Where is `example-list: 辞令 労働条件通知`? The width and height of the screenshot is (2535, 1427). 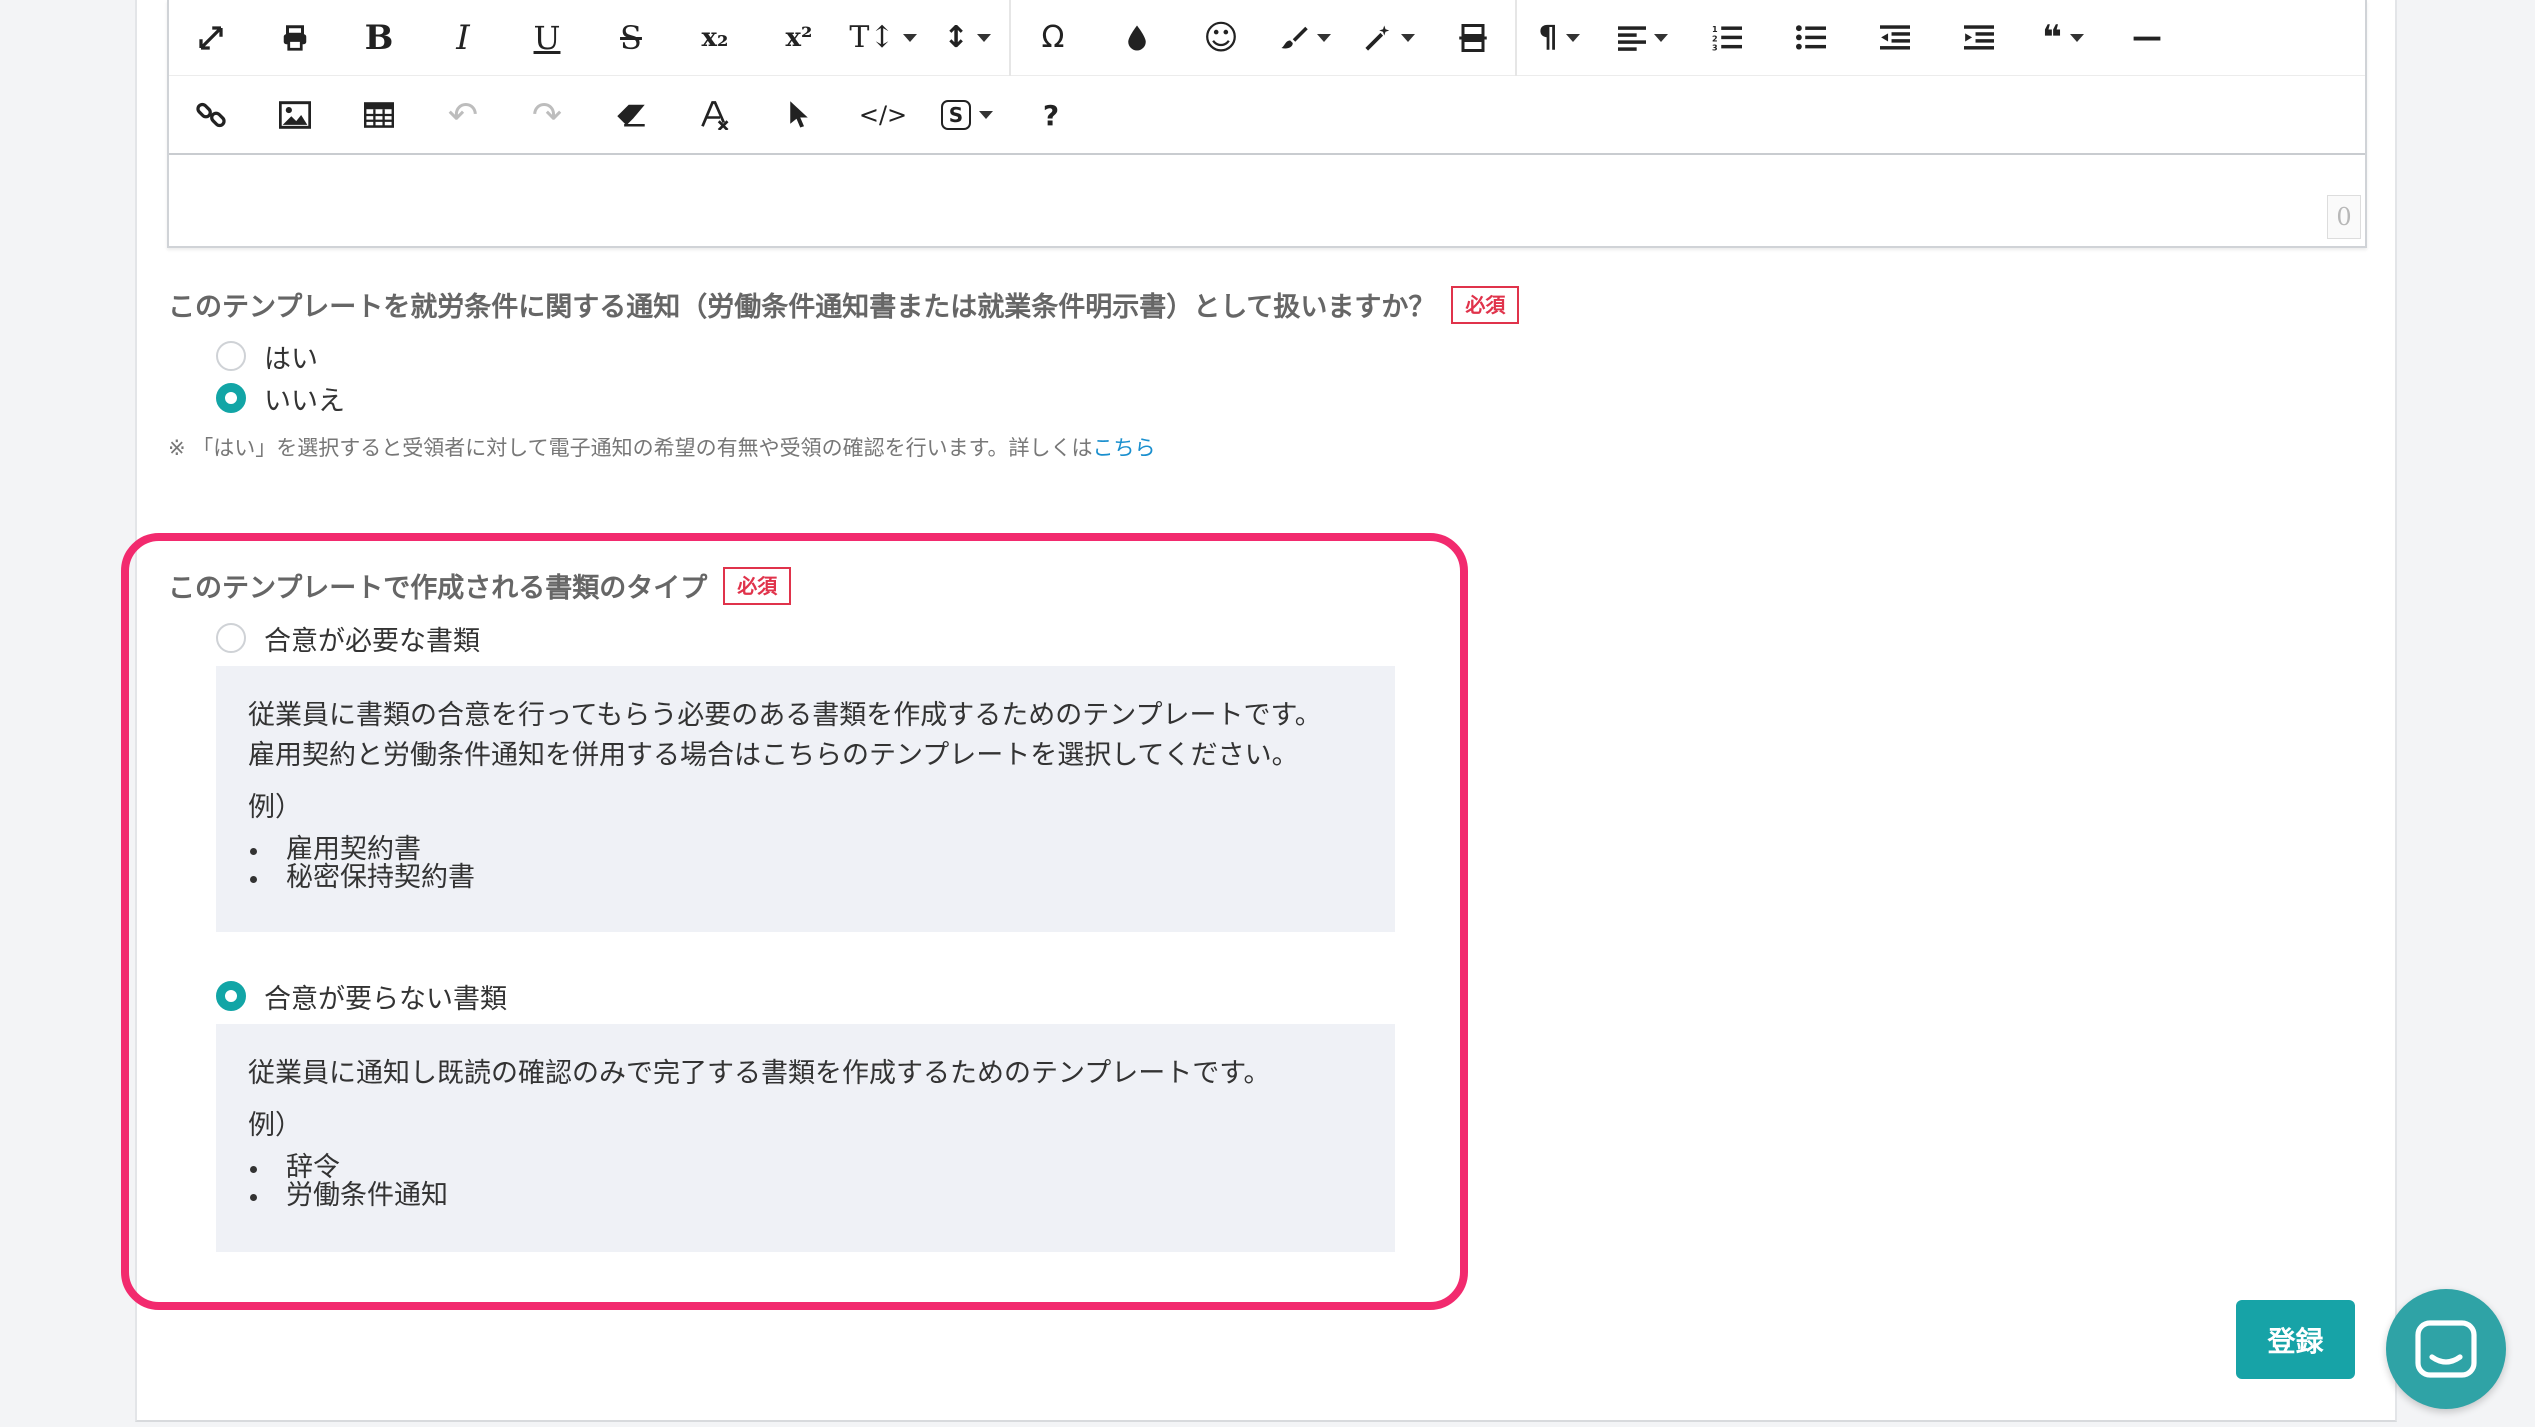
example-list: 辞令 労働条件通知 is located at coordinates (805, 1182).